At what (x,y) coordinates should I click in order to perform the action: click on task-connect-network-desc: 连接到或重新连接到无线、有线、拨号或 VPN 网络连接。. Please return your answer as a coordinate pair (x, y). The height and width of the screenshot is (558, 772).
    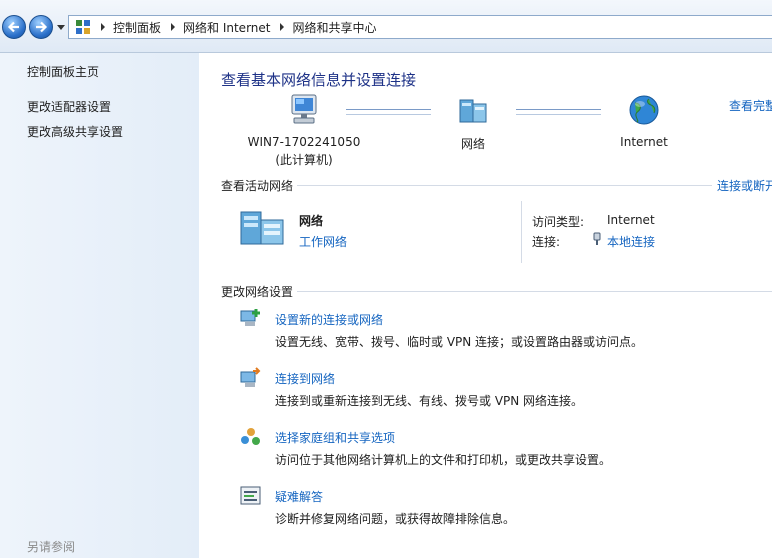
    Looking at the image, I should click on (429, 401).